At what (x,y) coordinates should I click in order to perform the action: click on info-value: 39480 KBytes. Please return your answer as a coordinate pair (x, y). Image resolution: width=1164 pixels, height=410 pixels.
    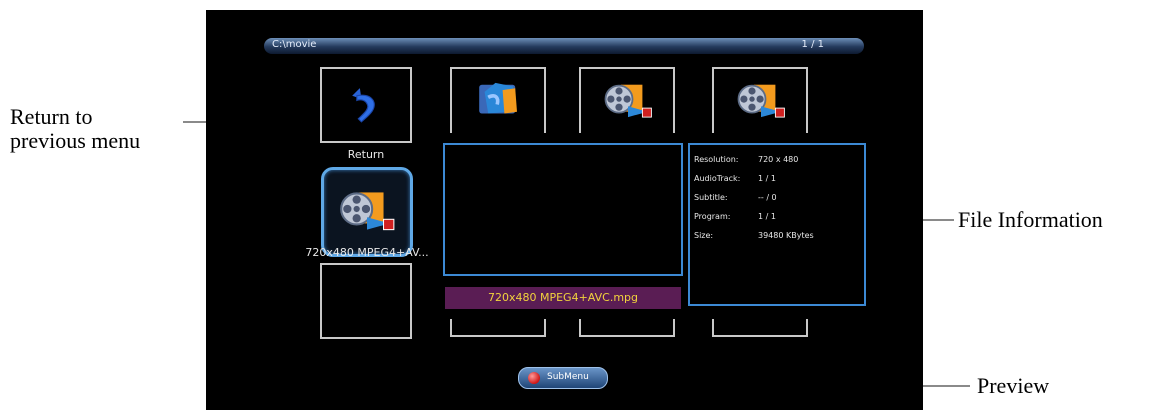
    Looking at the image, I should click on (786, 235).